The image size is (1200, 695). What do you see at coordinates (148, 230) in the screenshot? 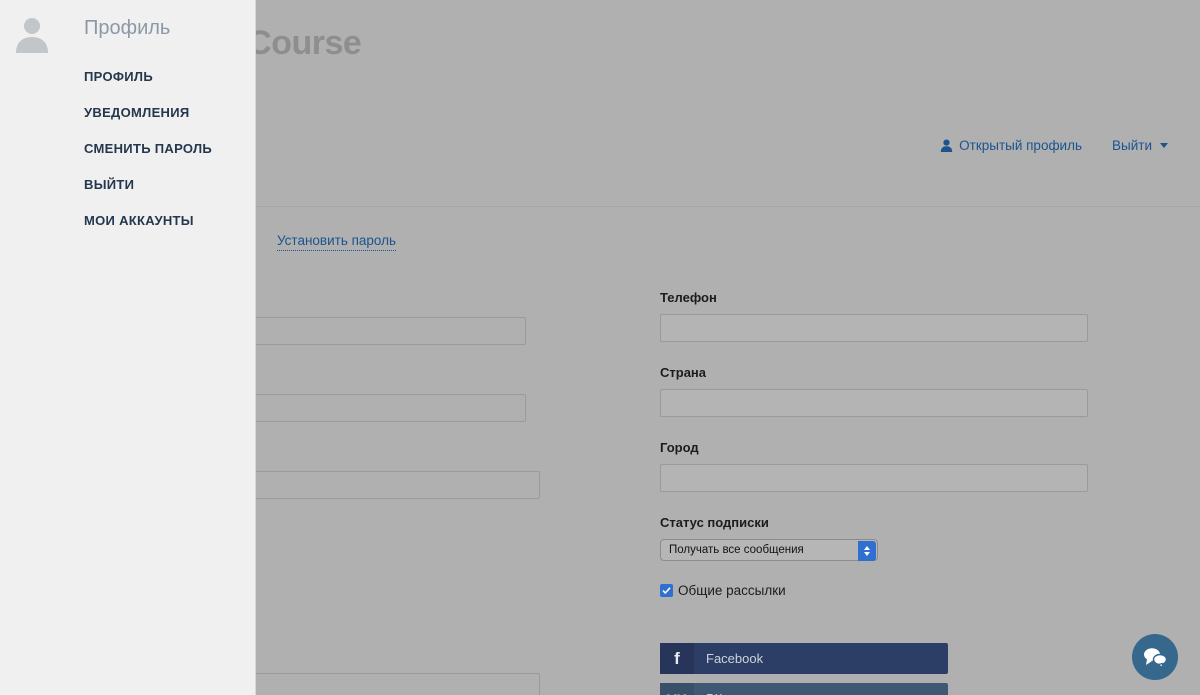
I see `menu-item-my-accounts: МОИ АККАУНТЫ` at bounding box center [148, 230].